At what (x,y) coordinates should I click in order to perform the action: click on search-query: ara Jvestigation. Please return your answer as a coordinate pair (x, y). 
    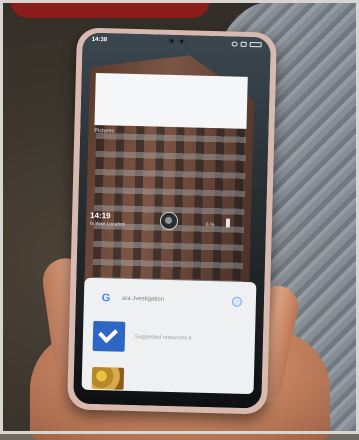
    Looking at the image, I should click on (143, 299).